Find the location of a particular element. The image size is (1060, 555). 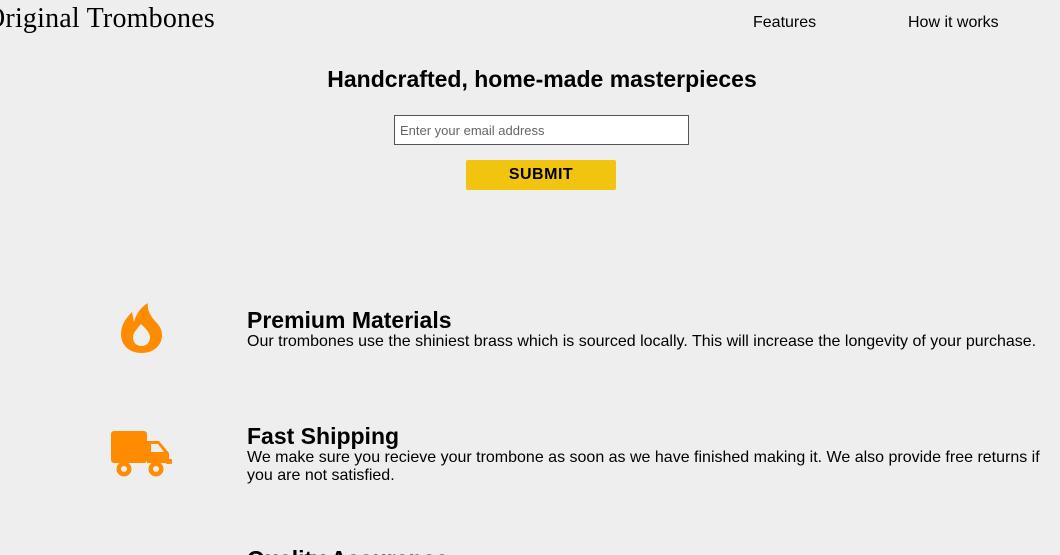

site-logo: Original Trombones is located at coordinates (107, 18).